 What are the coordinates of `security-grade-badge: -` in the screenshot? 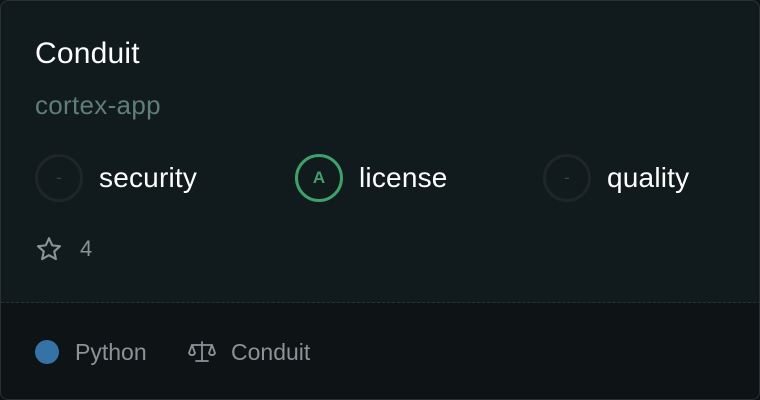 It's located at (59, 178).